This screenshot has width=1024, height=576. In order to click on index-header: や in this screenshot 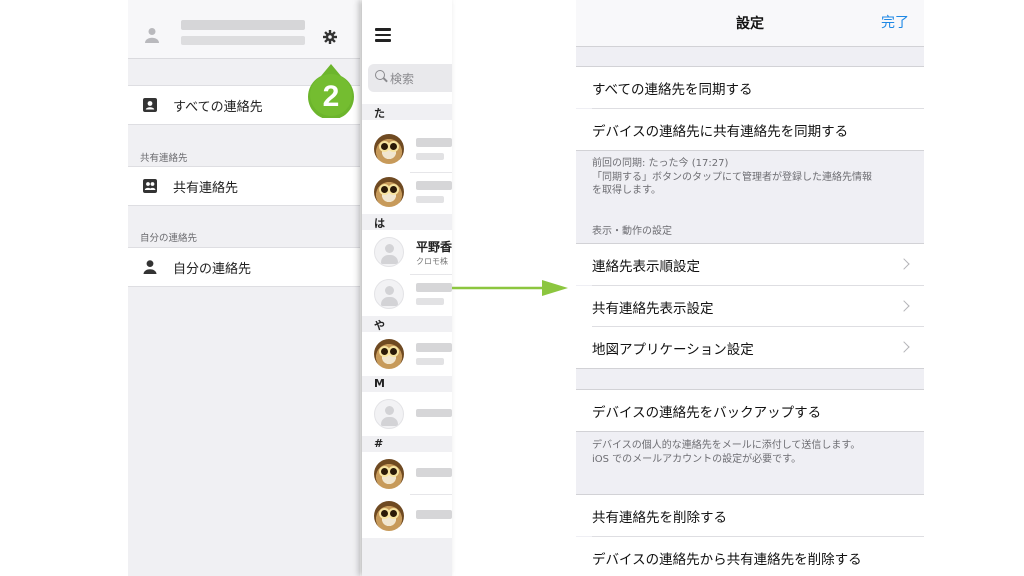, I will do `click(407, 324)`.